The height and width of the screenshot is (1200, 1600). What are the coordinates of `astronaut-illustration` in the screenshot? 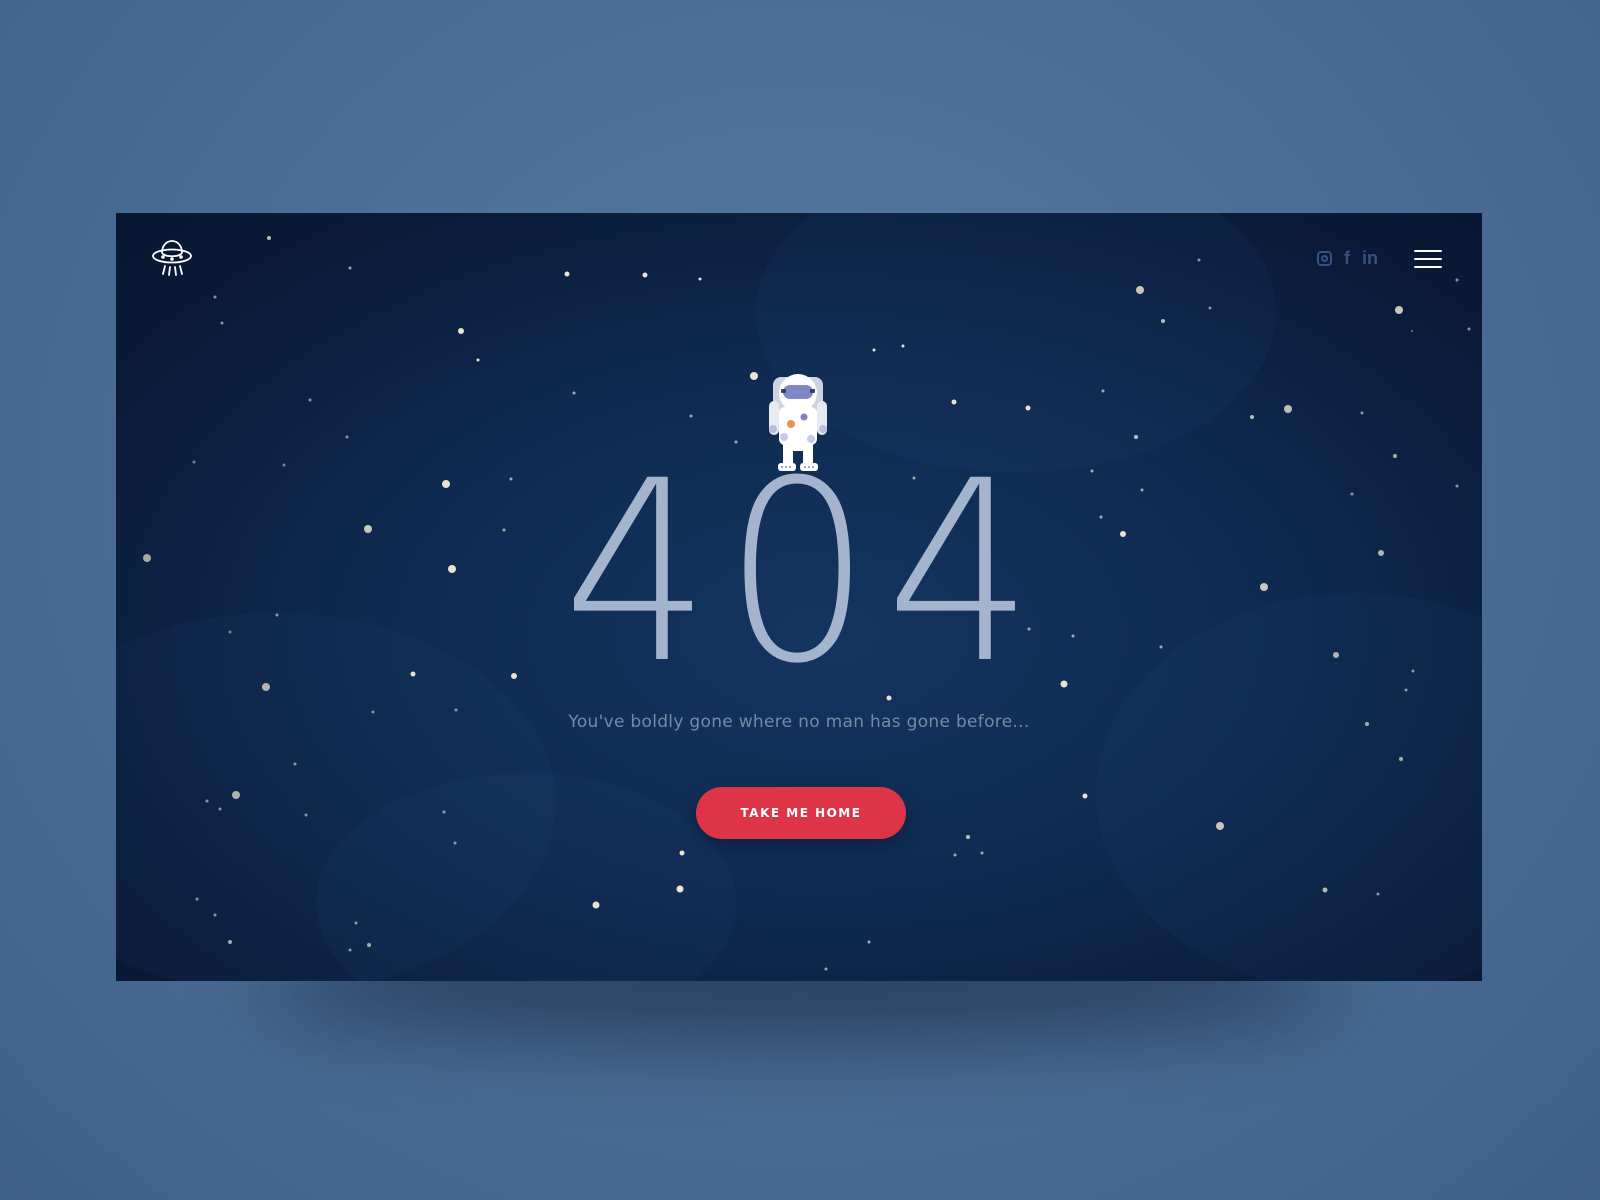 It's located at (798, 422).